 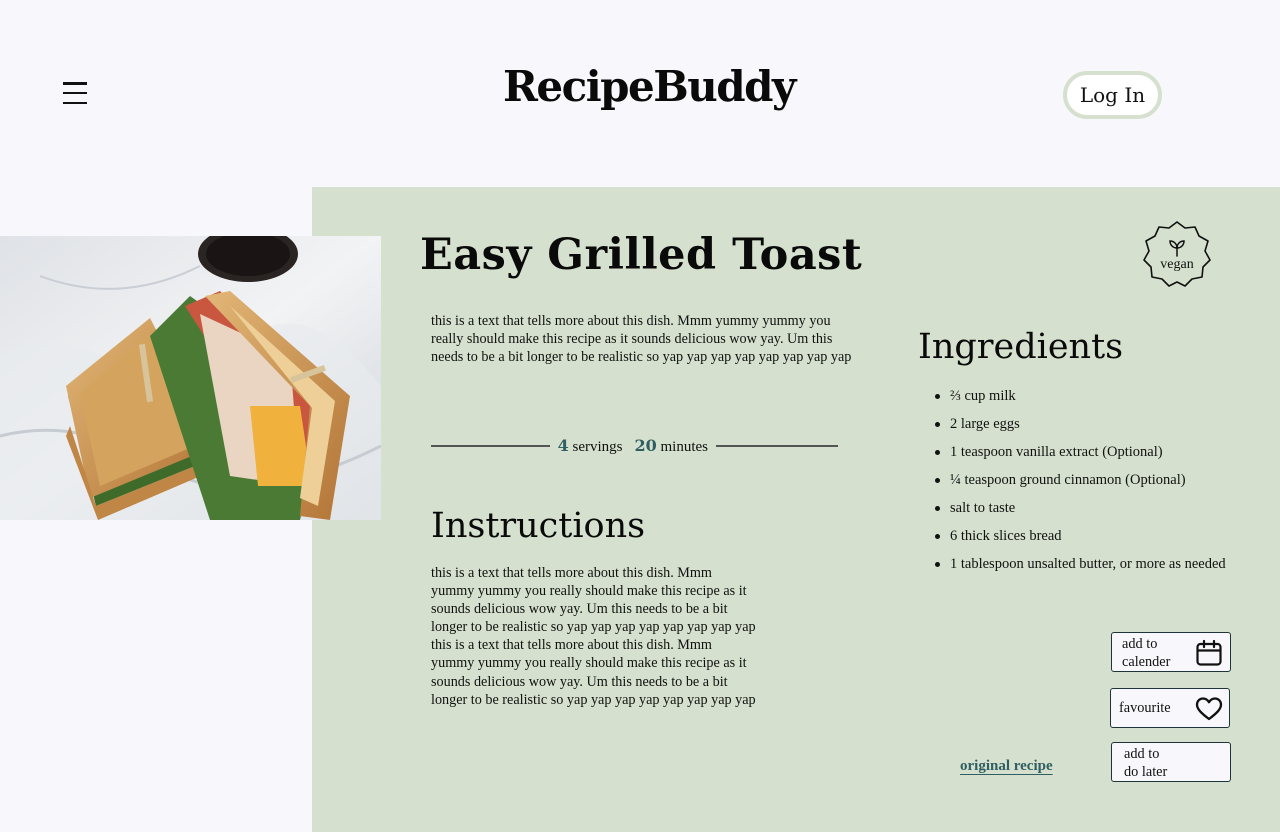 What do you see at coordinates (1145, 708) in the screenshot?
I see `favourite-label: favourite` at bounding box center [1145, 708].